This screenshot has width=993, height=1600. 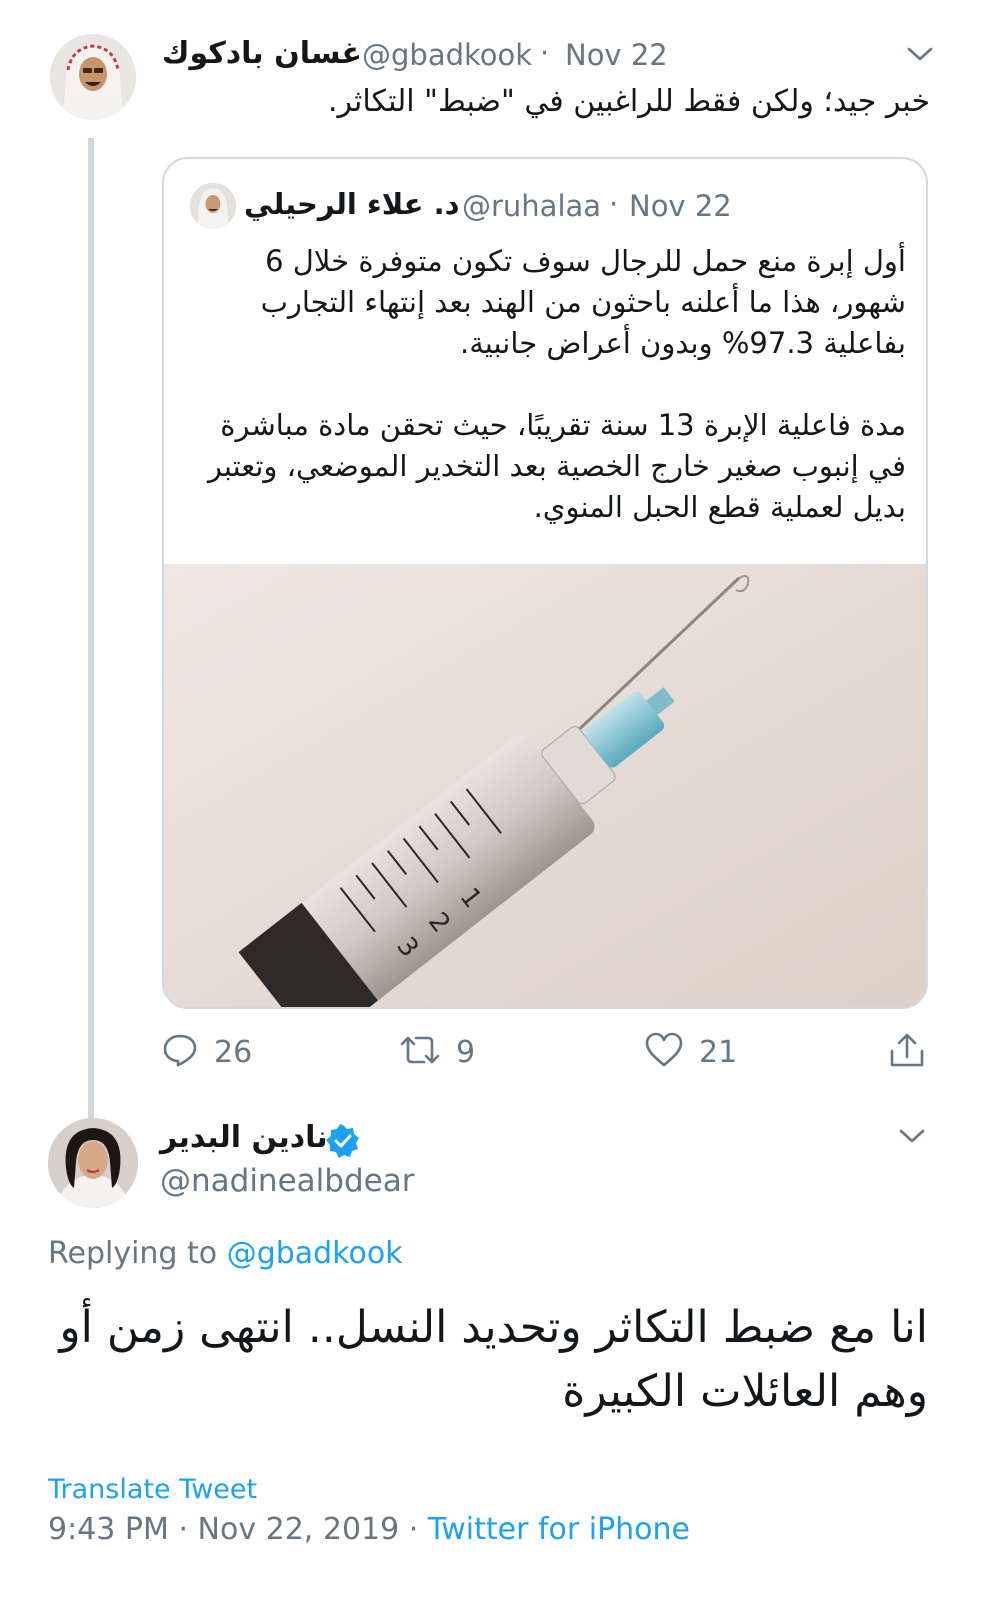 I want to click on replying-to-label: Replying to @gbadkook, so click(x=225, y=1253).